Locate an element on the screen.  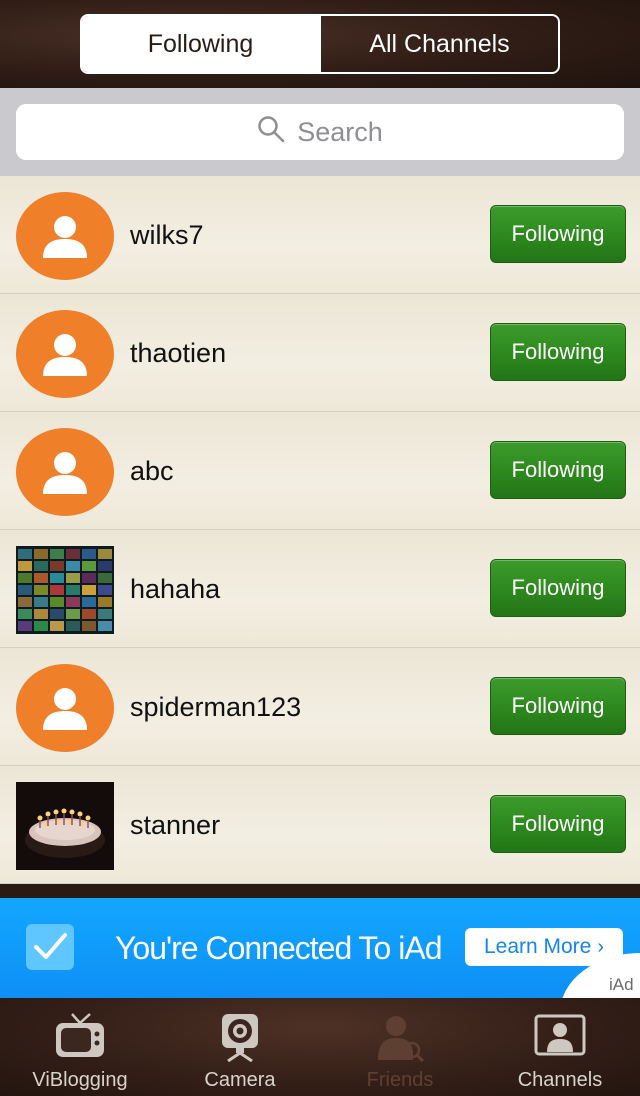
tab-following: Following is located at coordinates (200, 44).